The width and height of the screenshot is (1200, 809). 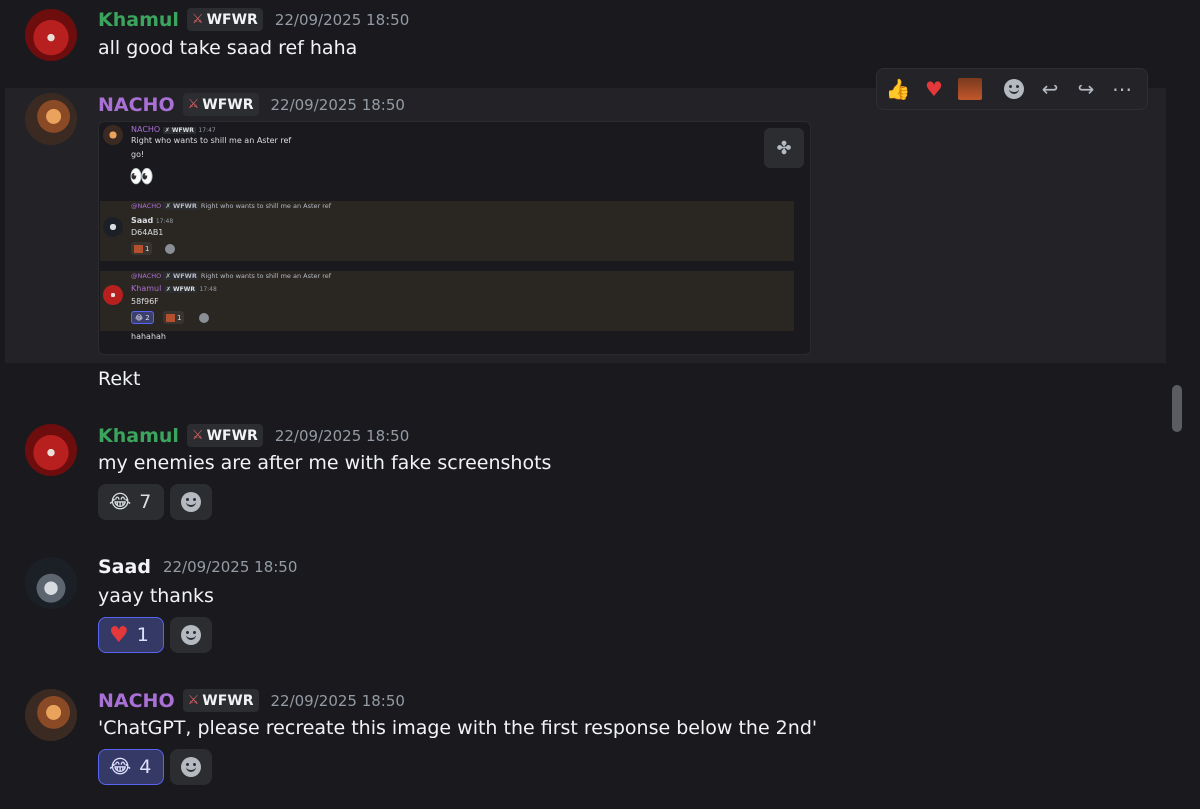 I want to click on reply-icon: ↩, so click(x=1050, y=89).